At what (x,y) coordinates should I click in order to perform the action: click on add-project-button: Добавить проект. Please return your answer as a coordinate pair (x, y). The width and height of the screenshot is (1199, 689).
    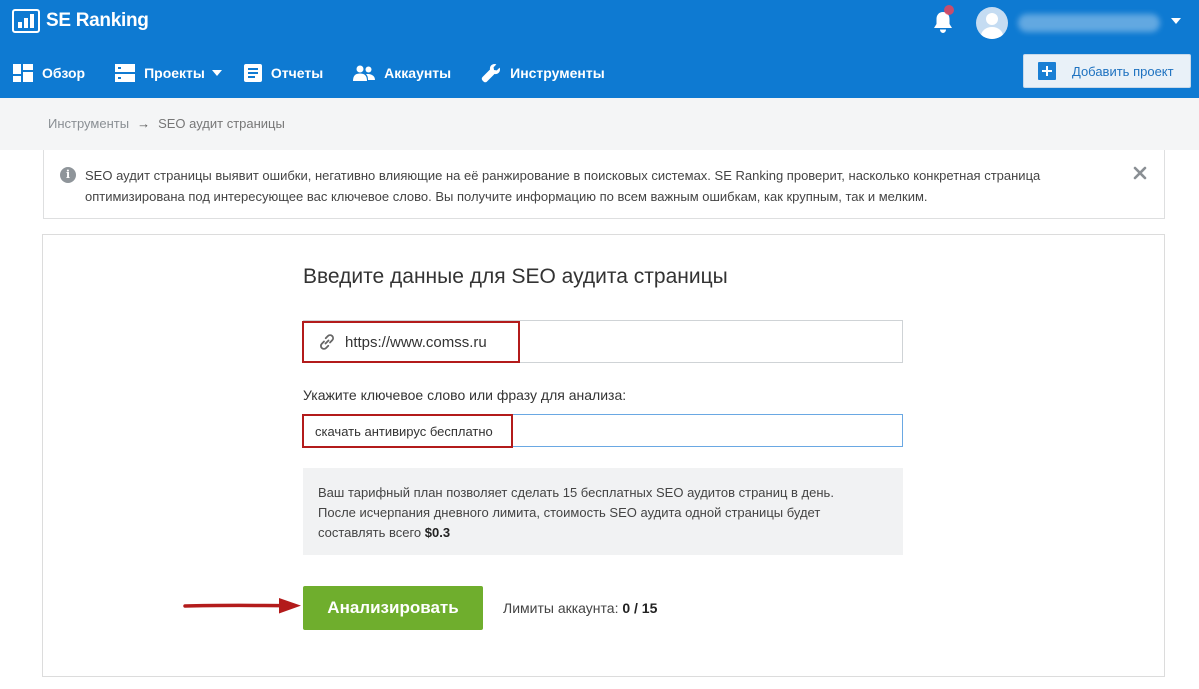
    Looking at the image, I should click on (1107, 71).